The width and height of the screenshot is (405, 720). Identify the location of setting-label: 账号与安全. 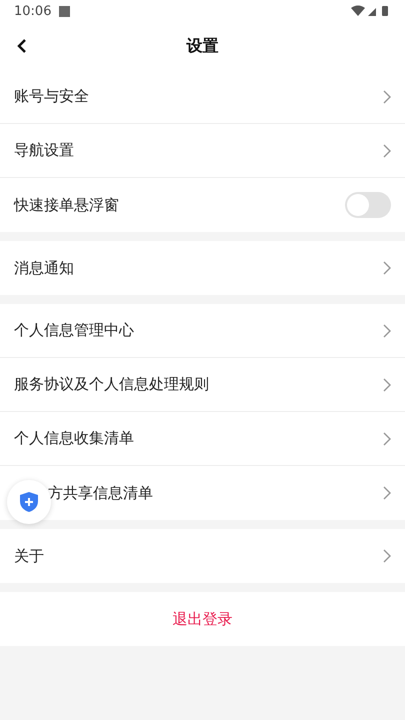
(52, 96).